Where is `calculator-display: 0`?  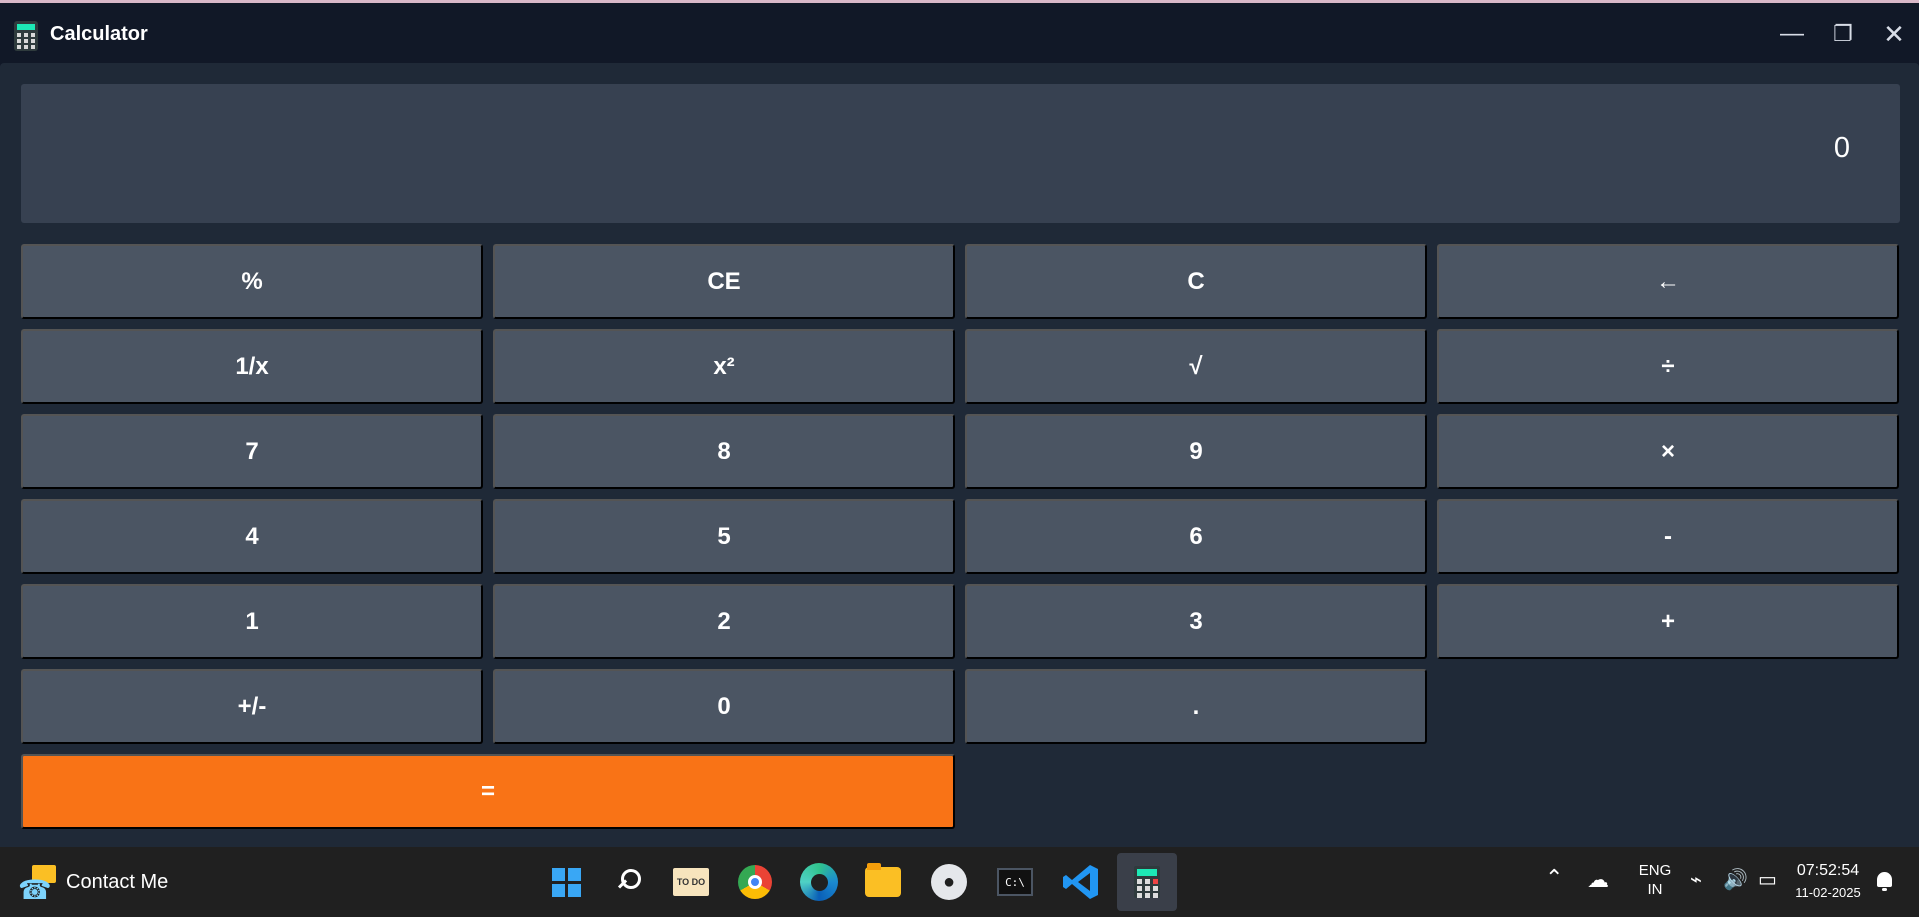
calculator-display: 0 is located at coordinates (960, 153).